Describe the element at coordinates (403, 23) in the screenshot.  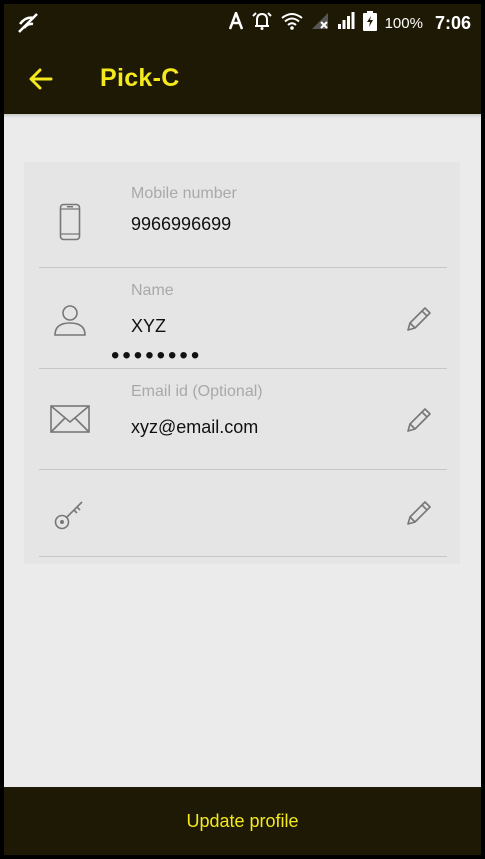
I see `battery-percent: 100%` at that location.